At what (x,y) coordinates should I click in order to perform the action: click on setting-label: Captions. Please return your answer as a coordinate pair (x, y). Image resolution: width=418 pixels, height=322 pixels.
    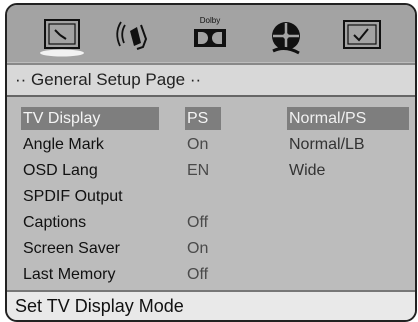
    Looking at the image, I should click on (55, 222).